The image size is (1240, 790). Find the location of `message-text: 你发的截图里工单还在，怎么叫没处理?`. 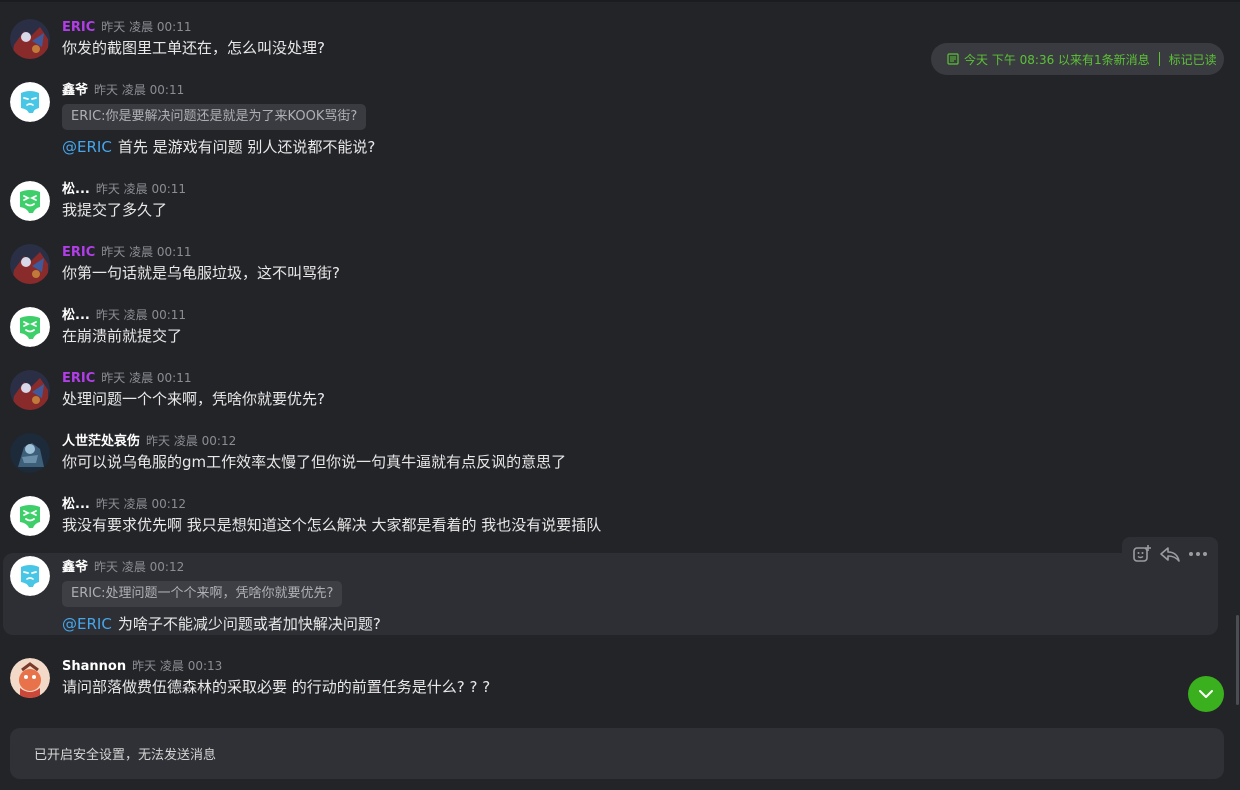

message-text: 你发的截图里工单还在，怎么叫没处理? is located at coordinates (193, 48).